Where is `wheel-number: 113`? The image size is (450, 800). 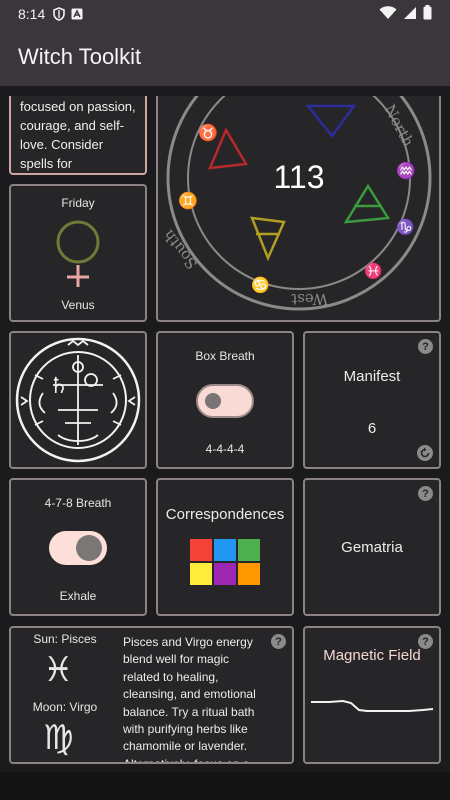 wheel-number: 113 is located at coordinates (298, 177).